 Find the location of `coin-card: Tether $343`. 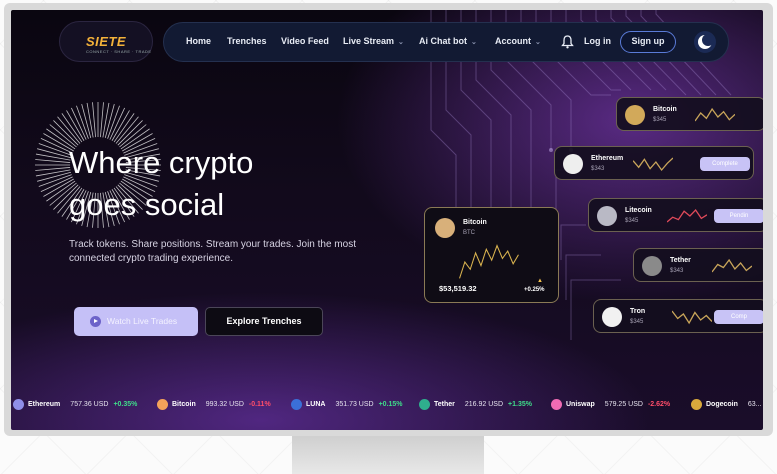

coin-card: Tether $343 is located at coordinates (698, 265).